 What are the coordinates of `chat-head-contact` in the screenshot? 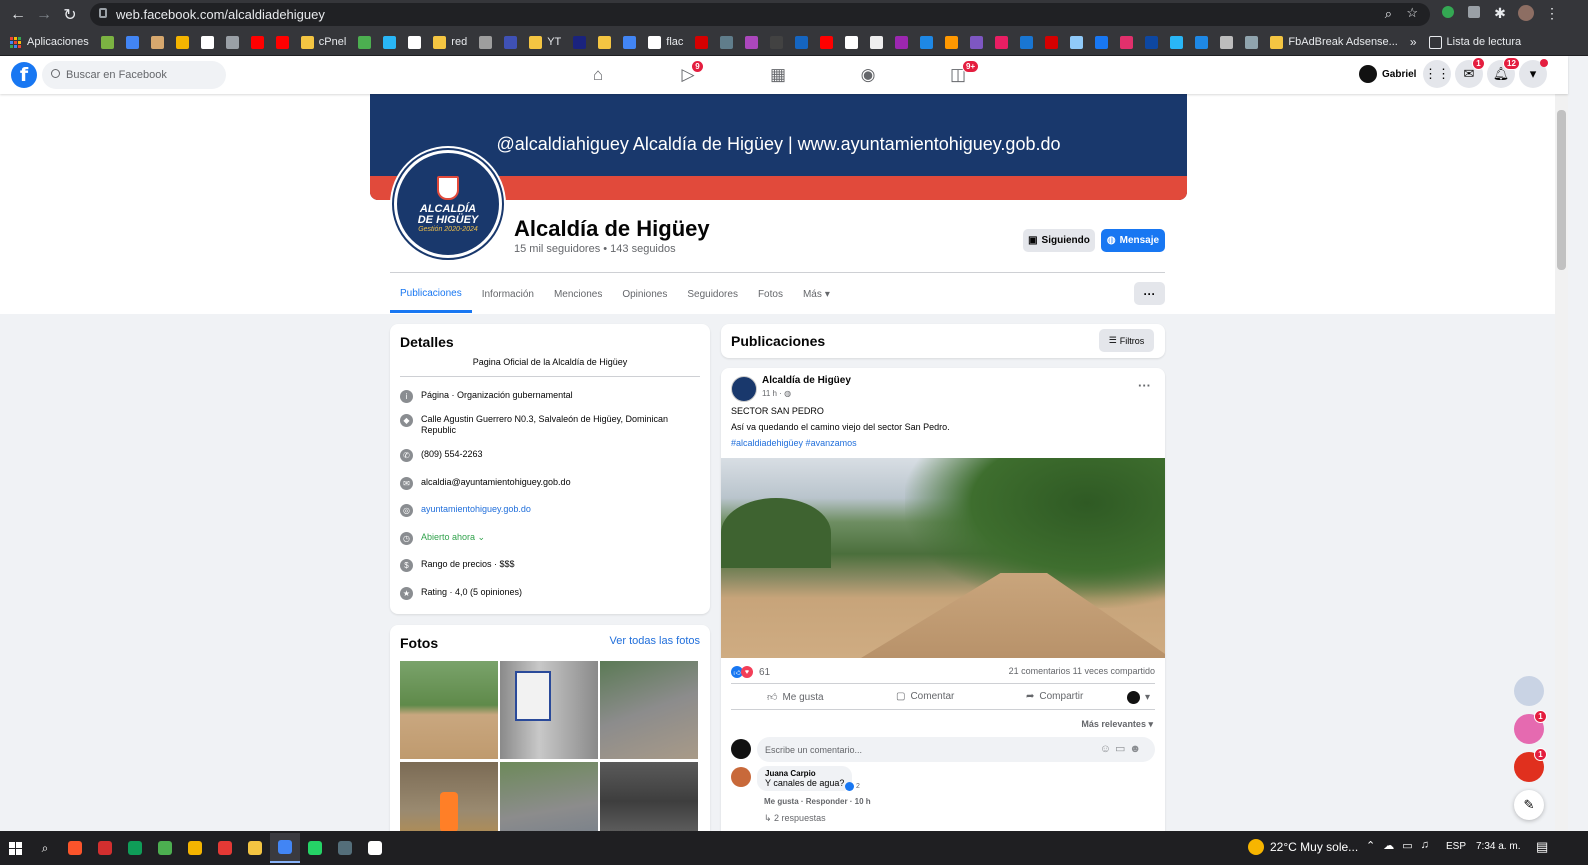 It's located at (1529, 691).